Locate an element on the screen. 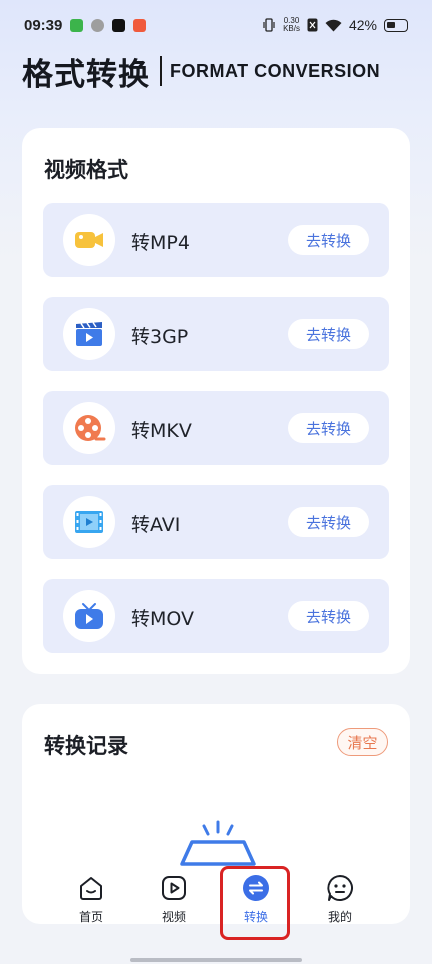 Image resolution: width=432 pixels, height=964 pixels. convert-button-3gp: 去转换 is located at coordinates (328, 334).